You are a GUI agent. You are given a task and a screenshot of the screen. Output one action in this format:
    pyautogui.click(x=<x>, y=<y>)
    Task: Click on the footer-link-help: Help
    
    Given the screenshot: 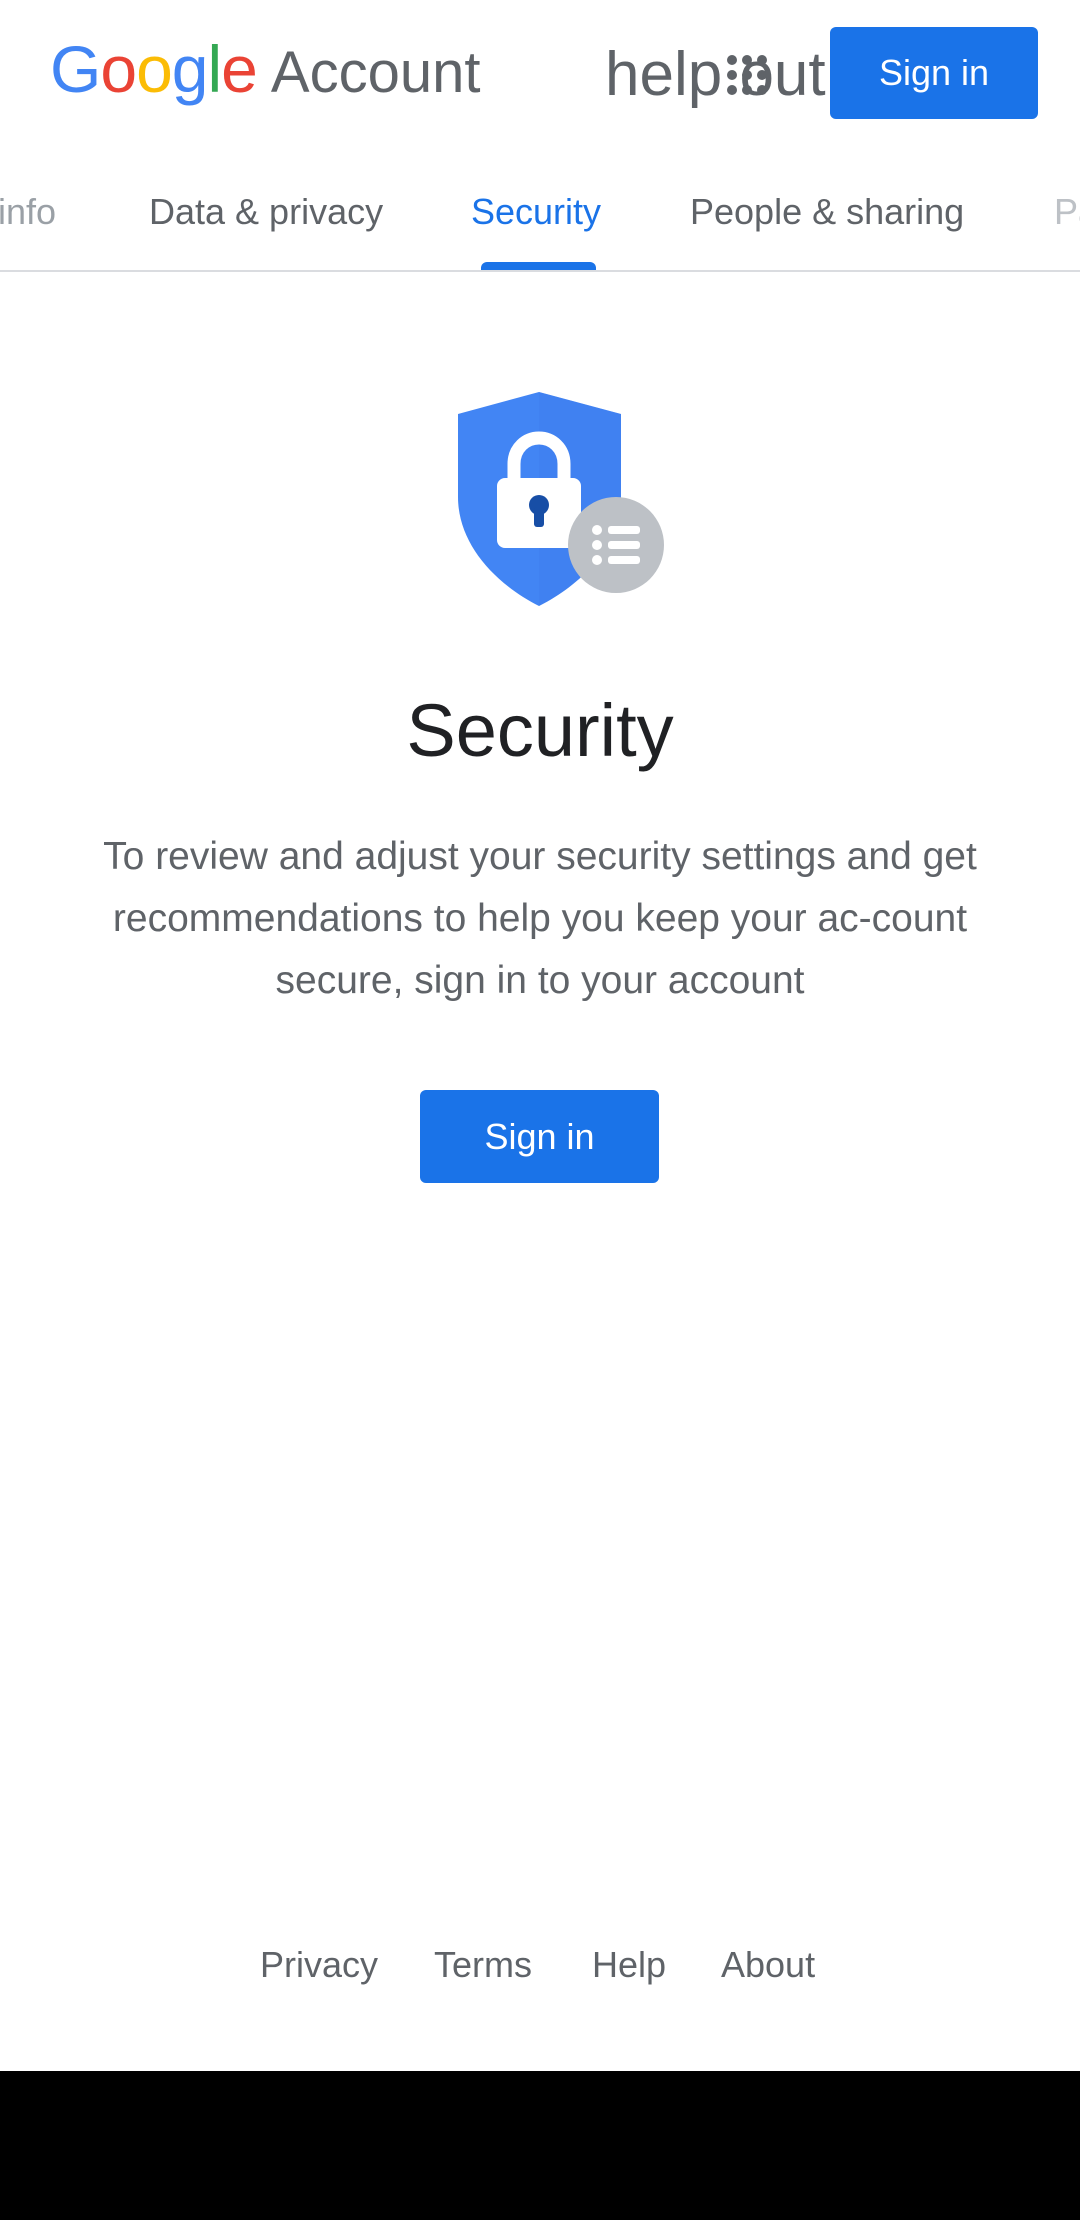 What is the action you would take?
    pyautogui.click(x=629, y=1965)
    